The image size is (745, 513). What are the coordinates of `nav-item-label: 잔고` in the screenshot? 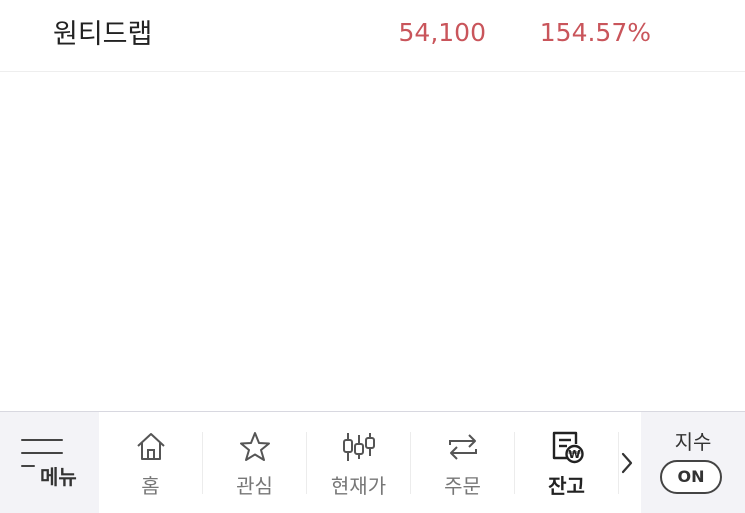 It's located at (566, 486).